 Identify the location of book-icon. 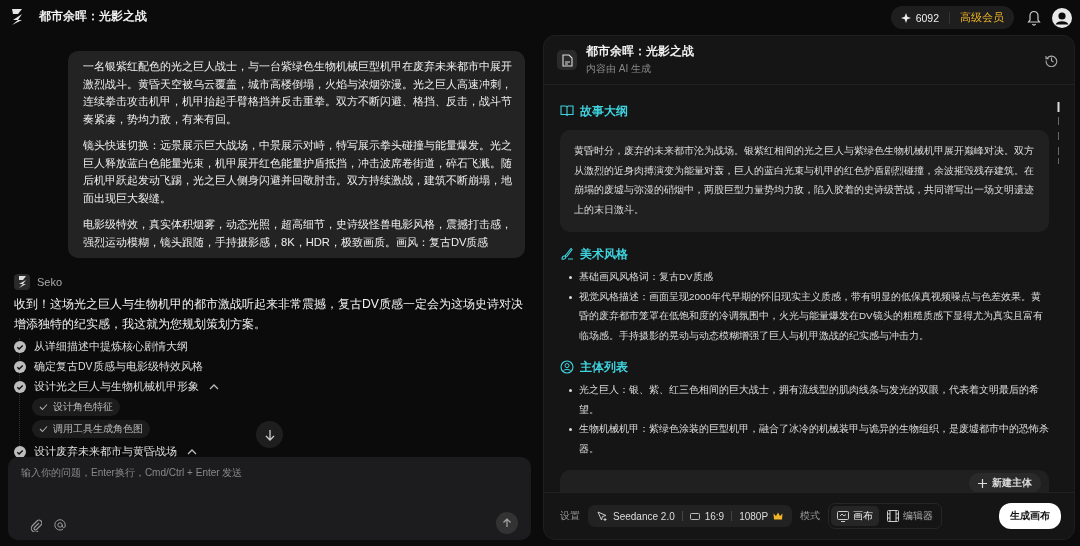
(567, 111).